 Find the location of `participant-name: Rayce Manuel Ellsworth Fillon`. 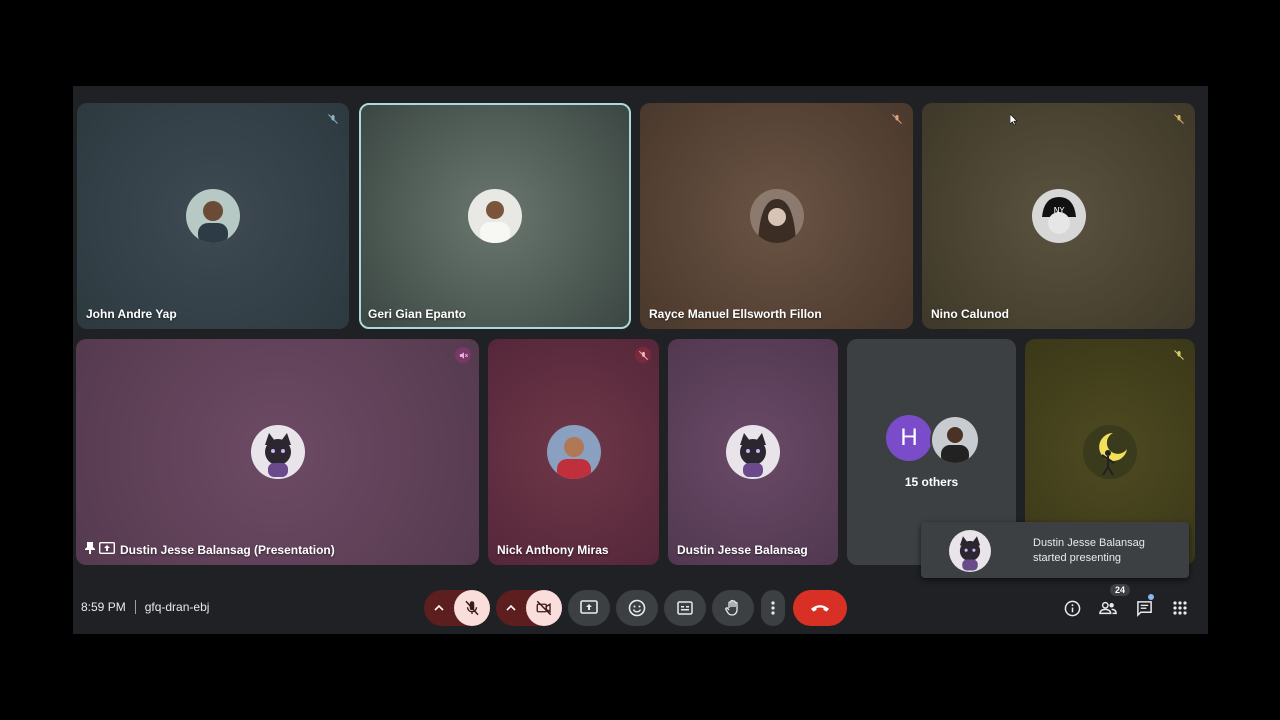

participant-name: Rayce Manuel Ellsworth Fillon is located at coordinates (735, 314).